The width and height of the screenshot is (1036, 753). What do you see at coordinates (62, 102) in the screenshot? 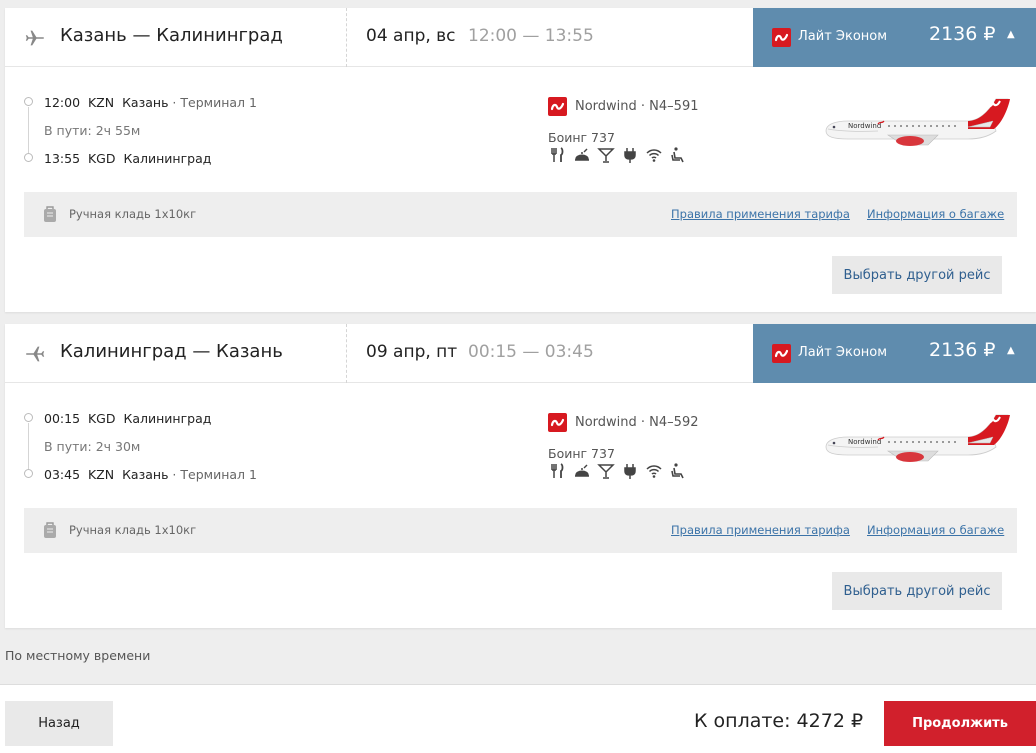
I see `departure-time: 12:00` at bounding box center [62, 102].